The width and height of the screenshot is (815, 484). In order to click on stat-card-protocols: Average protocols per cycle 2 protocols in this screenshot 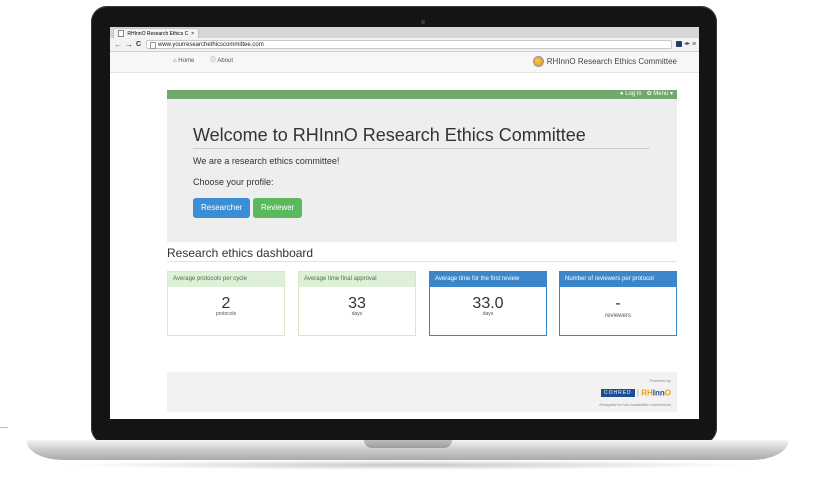, I will do `click(226, 303)`.